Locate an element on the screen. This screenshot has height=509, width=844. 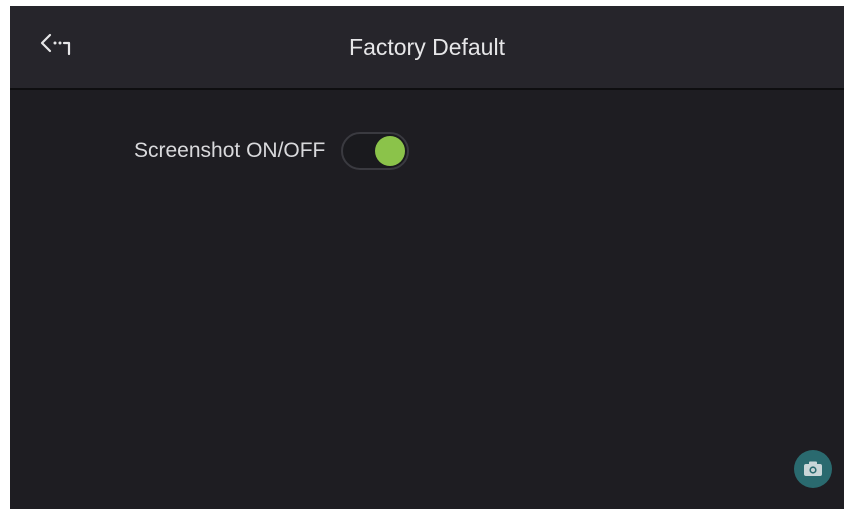
back-arrow-icon is located at coordinates (55, 44).